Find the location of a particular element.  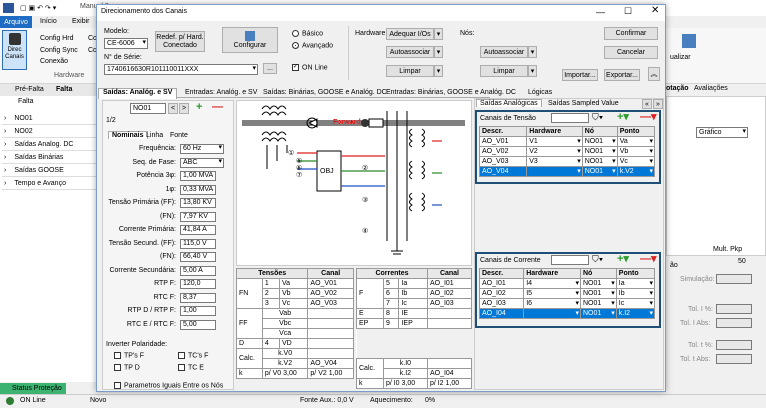

hw-autoassociar-button: Autoassociar is located at coordinates (410, 52).